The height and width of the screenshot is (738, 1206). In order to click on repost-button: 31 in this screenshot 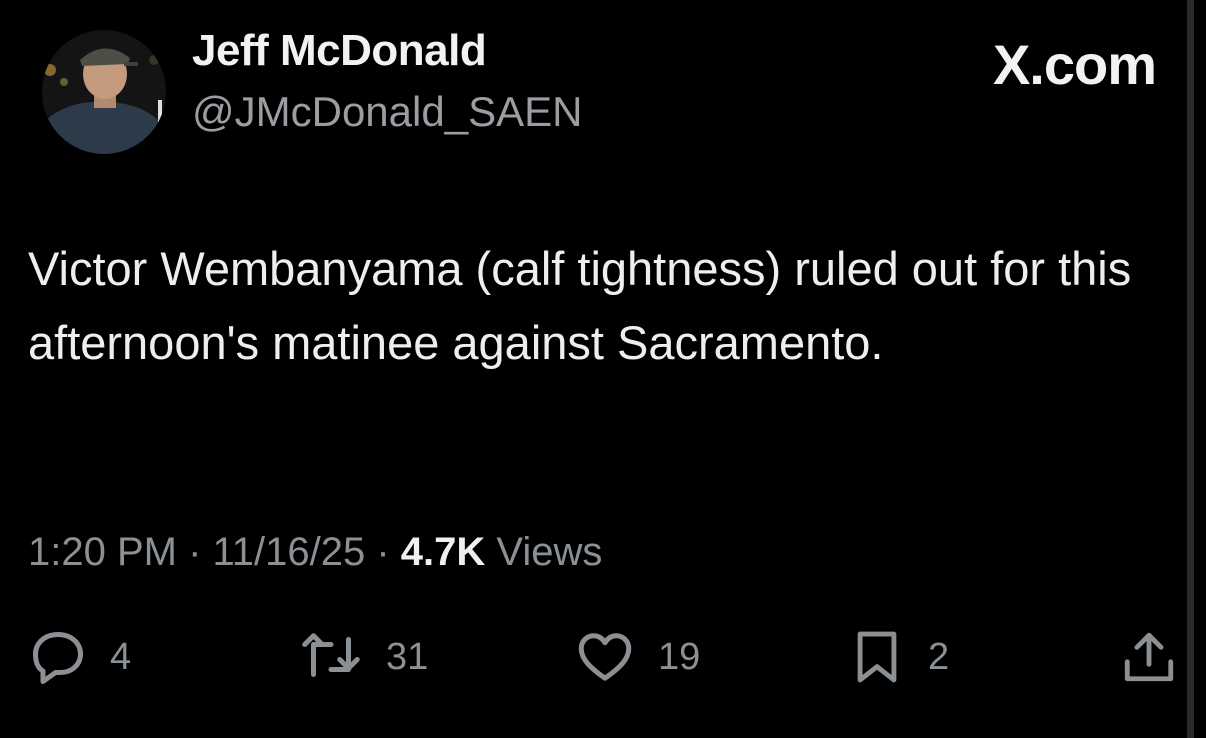, I will do `click(363, 657)`.